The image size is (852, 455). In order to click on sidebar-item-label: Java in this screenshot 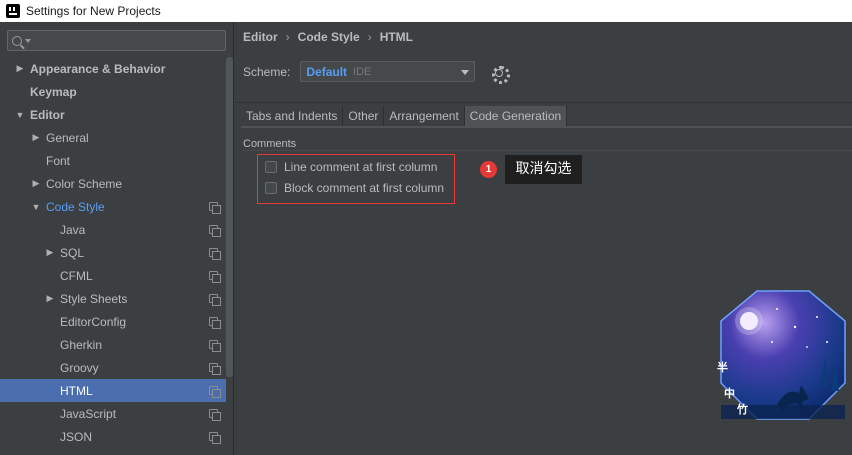, I will do `click(73, 229)`.